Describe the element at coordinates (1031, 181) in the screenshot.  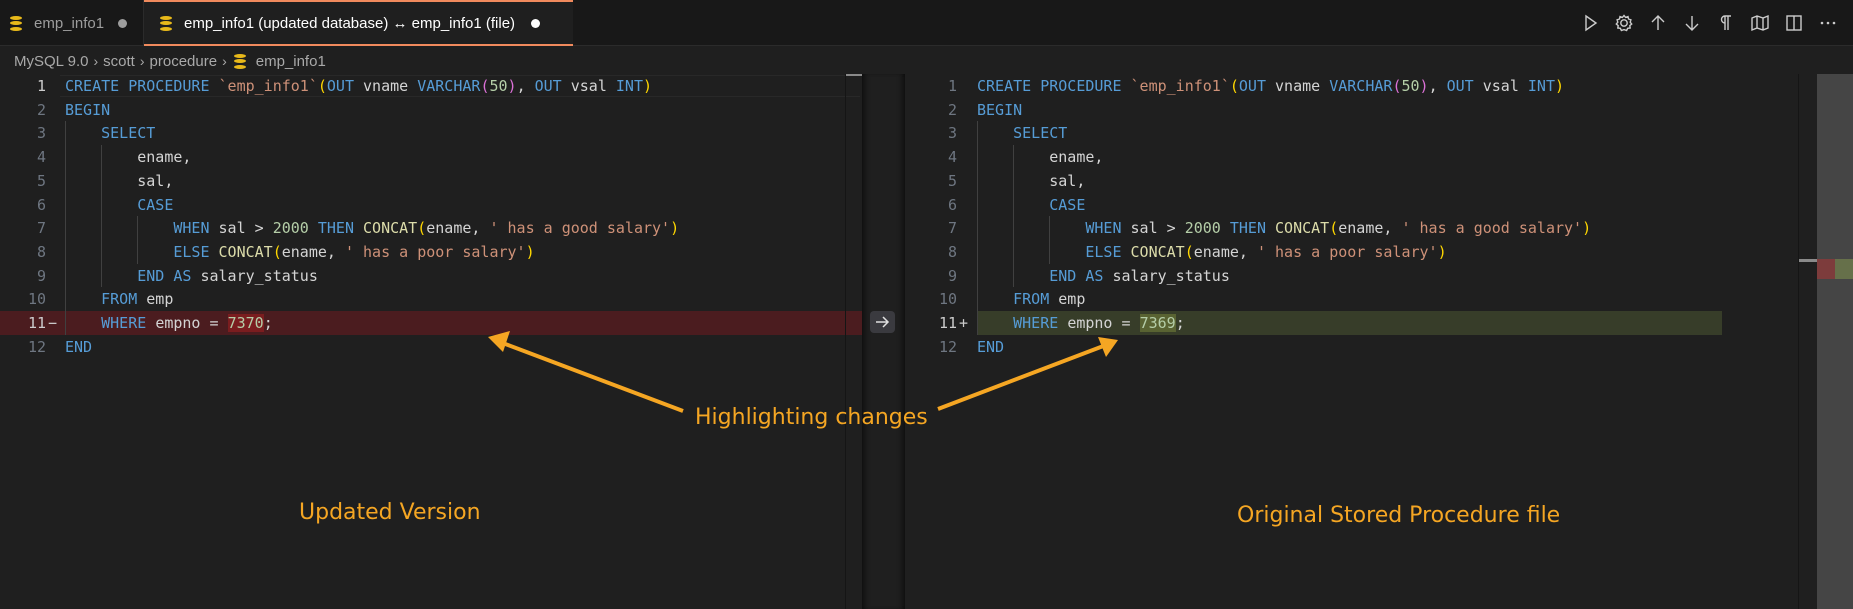
I see `code-text: sal,` at that location.